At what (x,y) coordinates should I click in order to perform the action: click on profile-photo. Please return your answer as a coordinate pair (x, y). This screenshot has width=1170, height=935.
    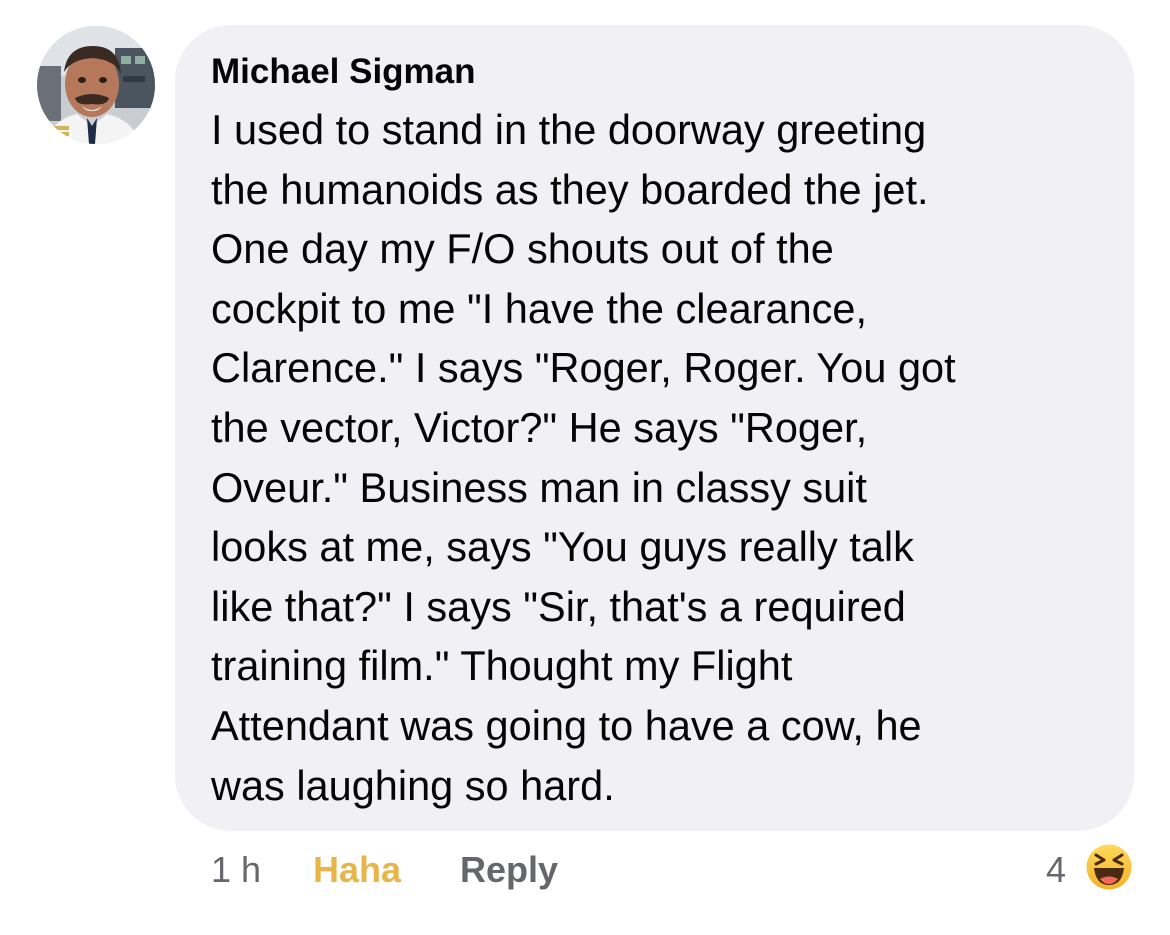
    Looking at the image, I should click on (96, 85).